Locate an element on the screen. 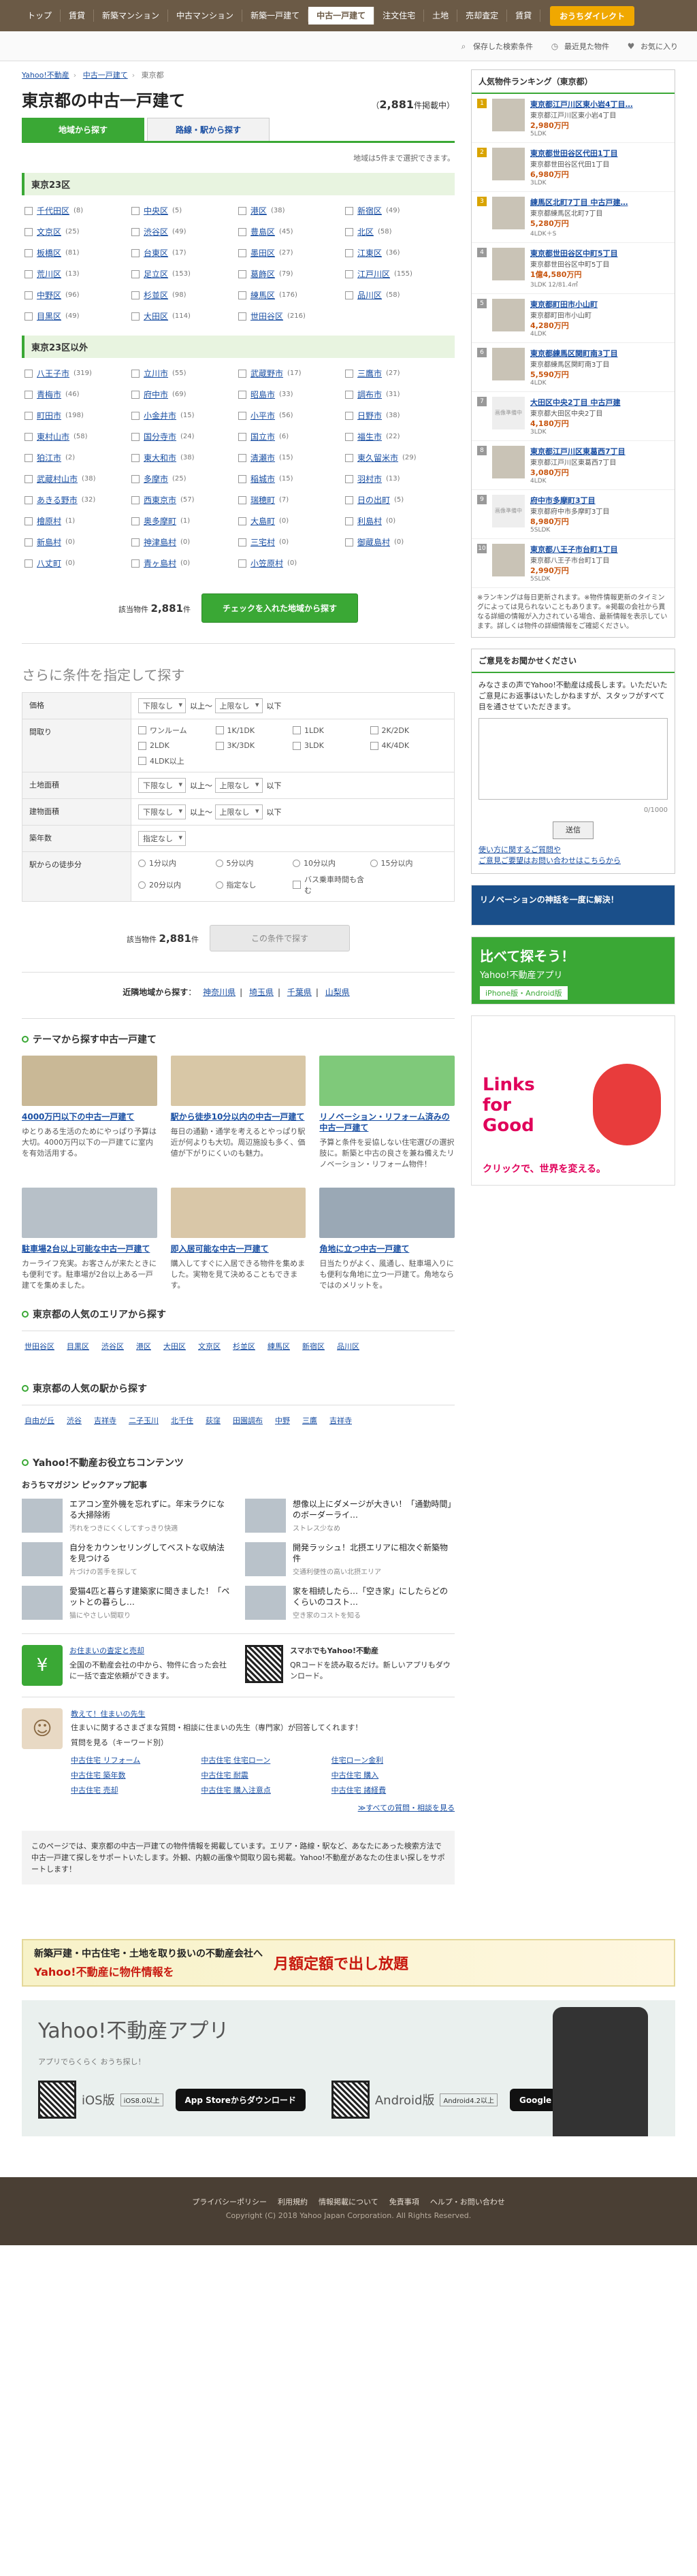 The width and height of the screenshot is (697, 2576). area-link: 府中市 is located at coordinates (156, 394).